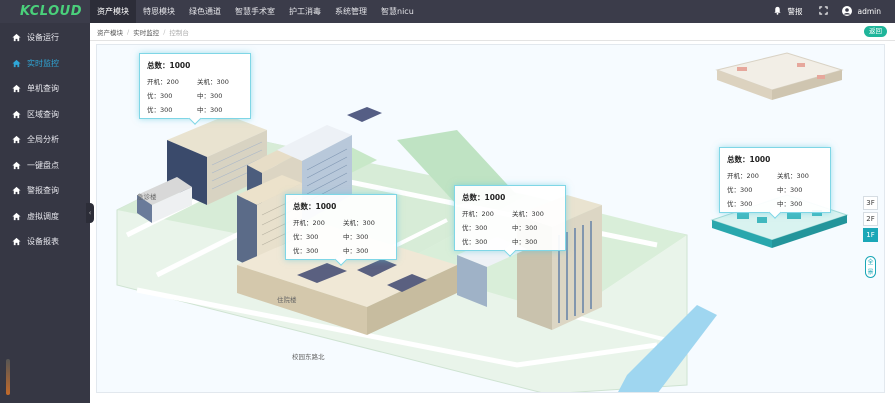 This screenshot has height=403, width=895. I want to click on topnav-item-smart-or: 智慧手术室, so click(255, 11).